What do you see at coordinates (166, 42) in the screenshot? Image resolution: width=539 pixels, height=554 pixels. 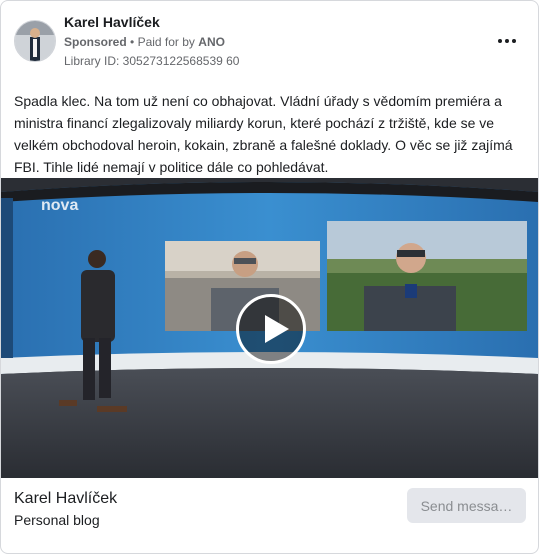 I see `paid-for-prefix: Paid for by` at bounding box center [166, 42].